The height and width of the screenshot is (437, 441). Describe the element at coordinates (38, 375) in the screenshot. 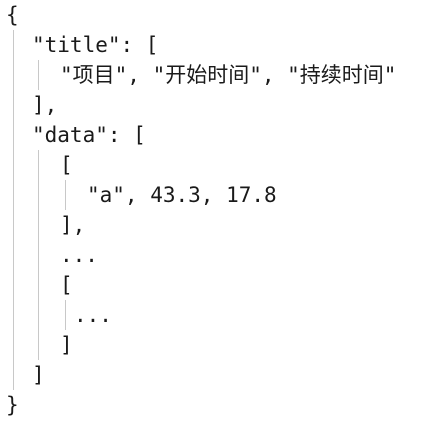

I see `code-line-data-close: ]` at that location.